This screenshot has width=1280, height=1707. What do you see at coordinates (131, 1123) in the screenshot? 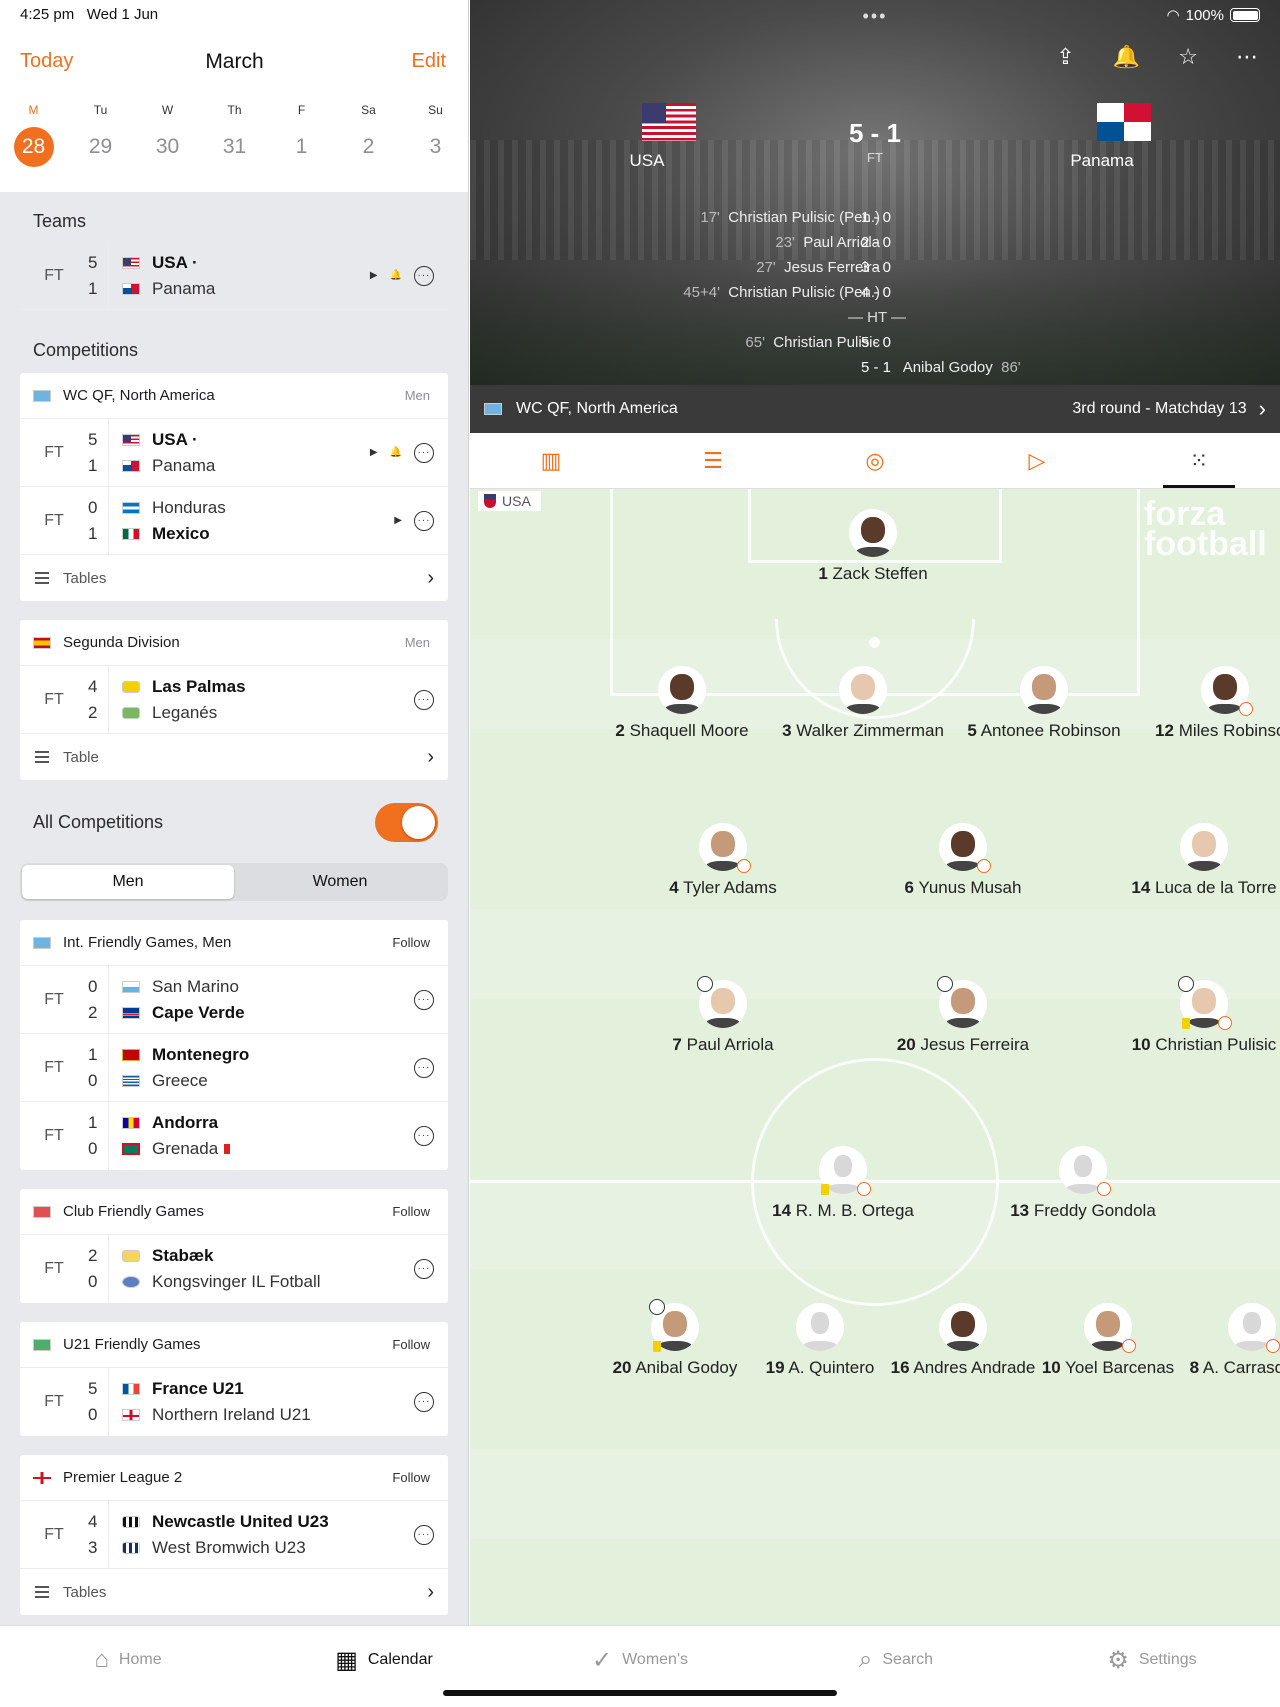
I see `andorra-flag-icon` at bounding box center [131, 1123].